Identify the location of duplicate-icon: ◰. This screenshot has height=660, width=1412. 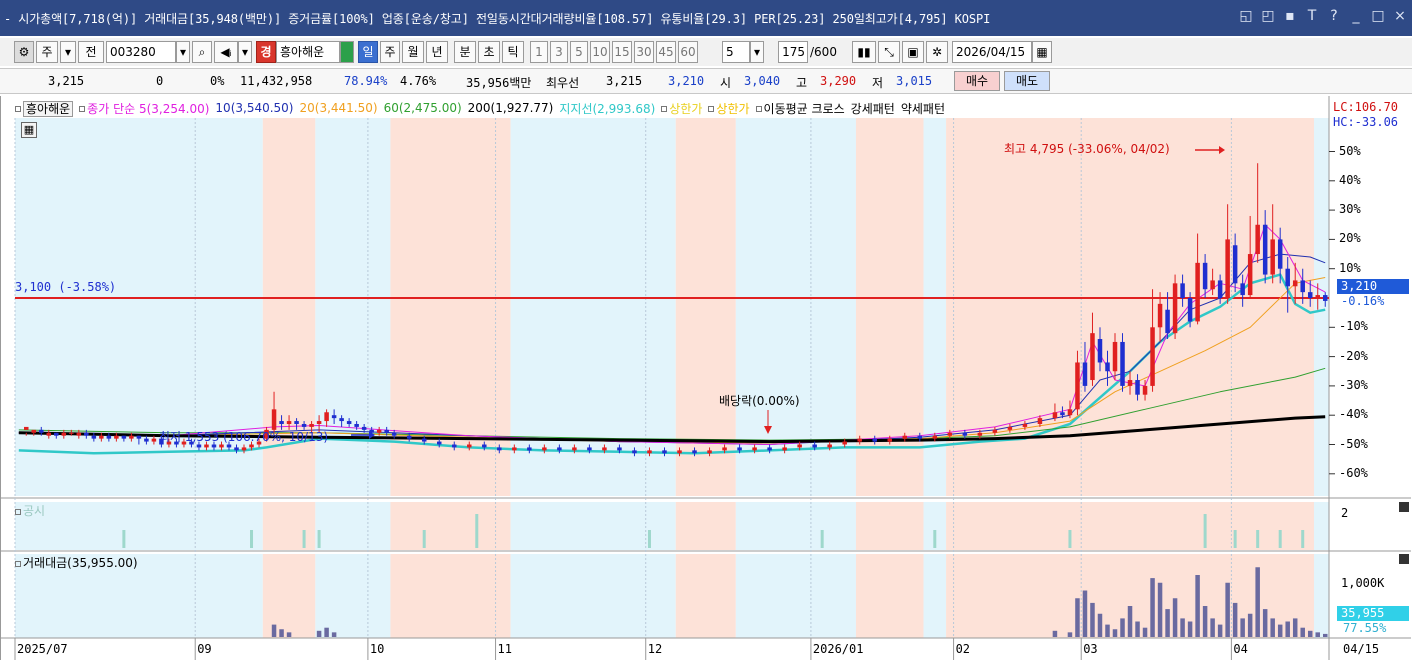
(1268, 16).